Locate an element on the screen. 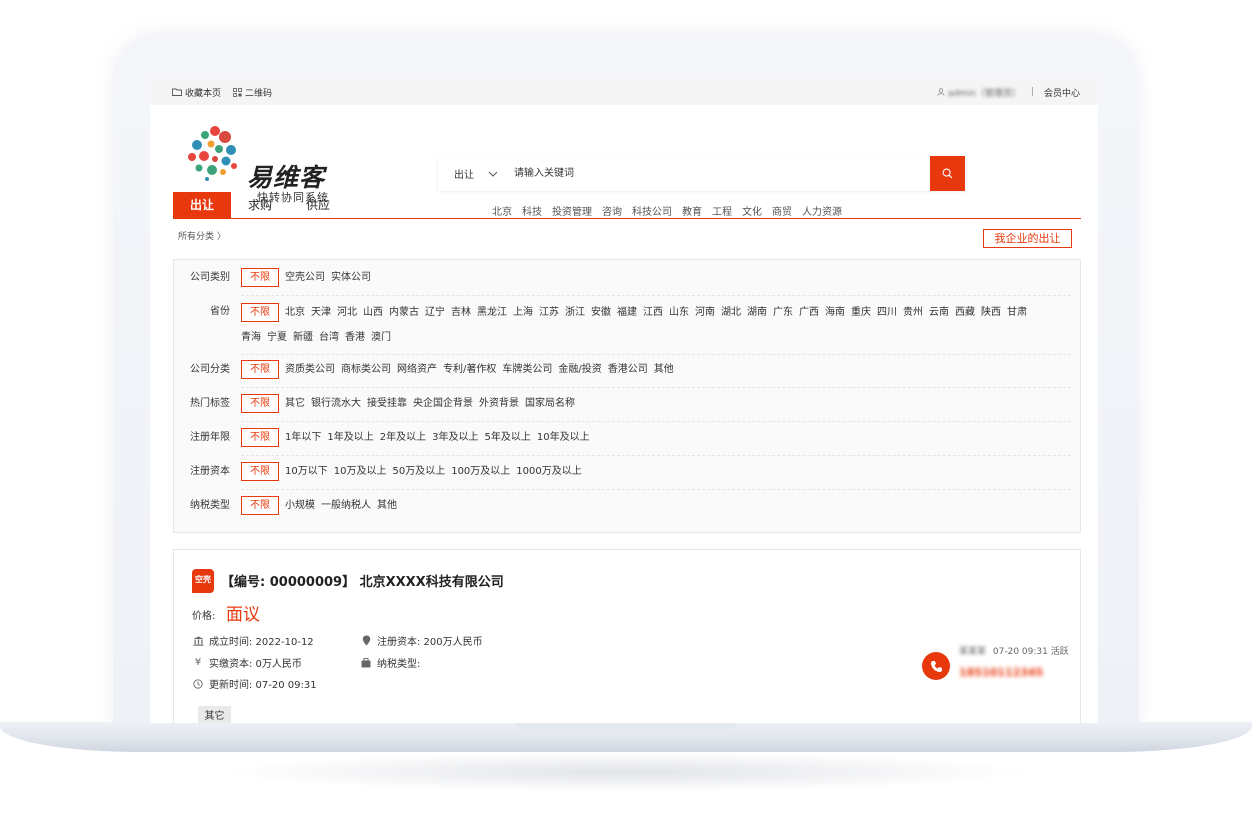 The image size is (1252, 818). filter-option: 江西 is located at coordinates (653, 312).